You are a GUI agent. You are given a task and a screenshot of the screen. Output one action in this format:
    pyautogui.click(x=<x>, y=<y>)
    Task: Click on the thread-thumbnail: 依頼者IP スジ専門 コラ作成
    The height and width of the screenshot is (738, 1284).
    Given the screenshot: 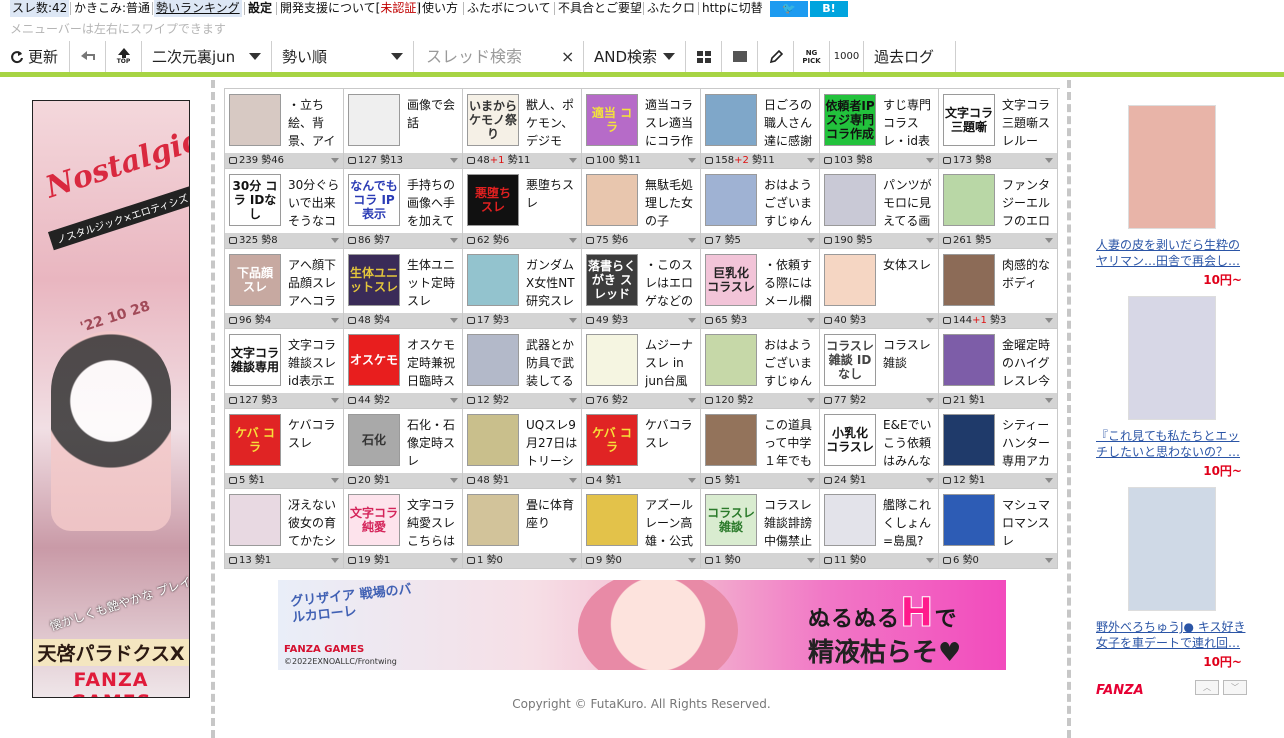 What is the action you would take?
    pyautogui.click(x=850, y=120)
    